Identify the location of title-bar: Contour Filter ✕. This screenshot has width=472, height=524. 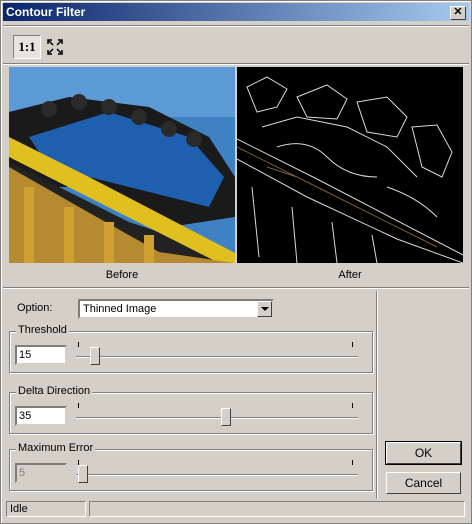
(236, 12).